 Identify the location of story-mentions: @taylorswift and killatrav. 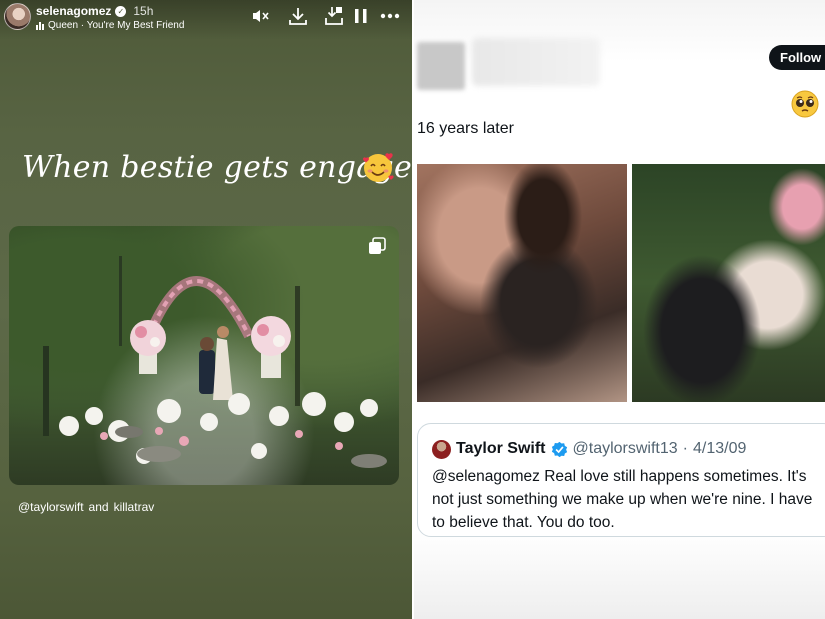
(86, 507).